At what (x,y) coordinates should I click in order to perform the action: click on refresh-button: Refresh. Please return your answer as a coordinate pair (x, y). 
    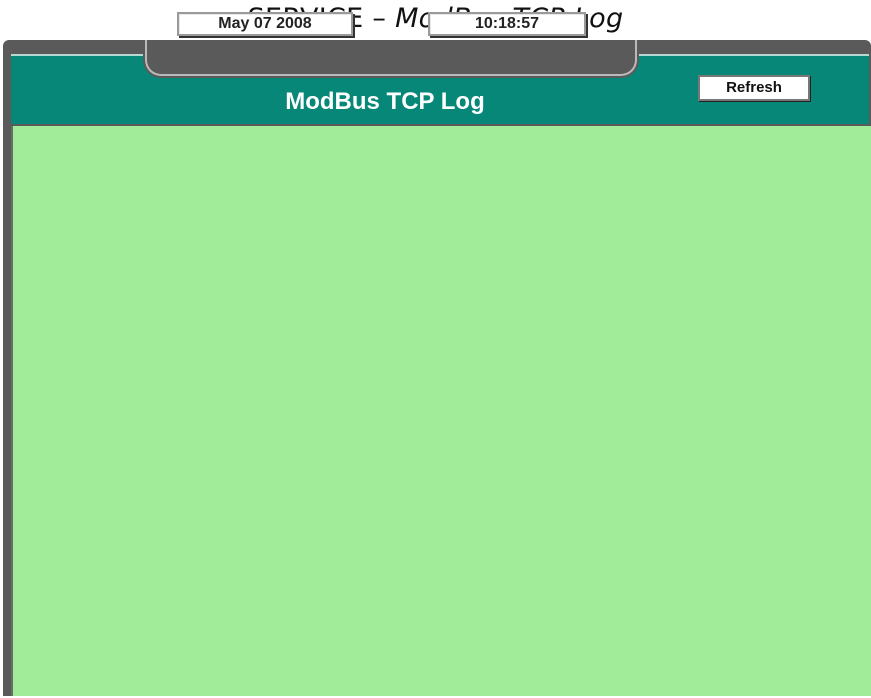
    Looking at the image, I should click on (754, 88).